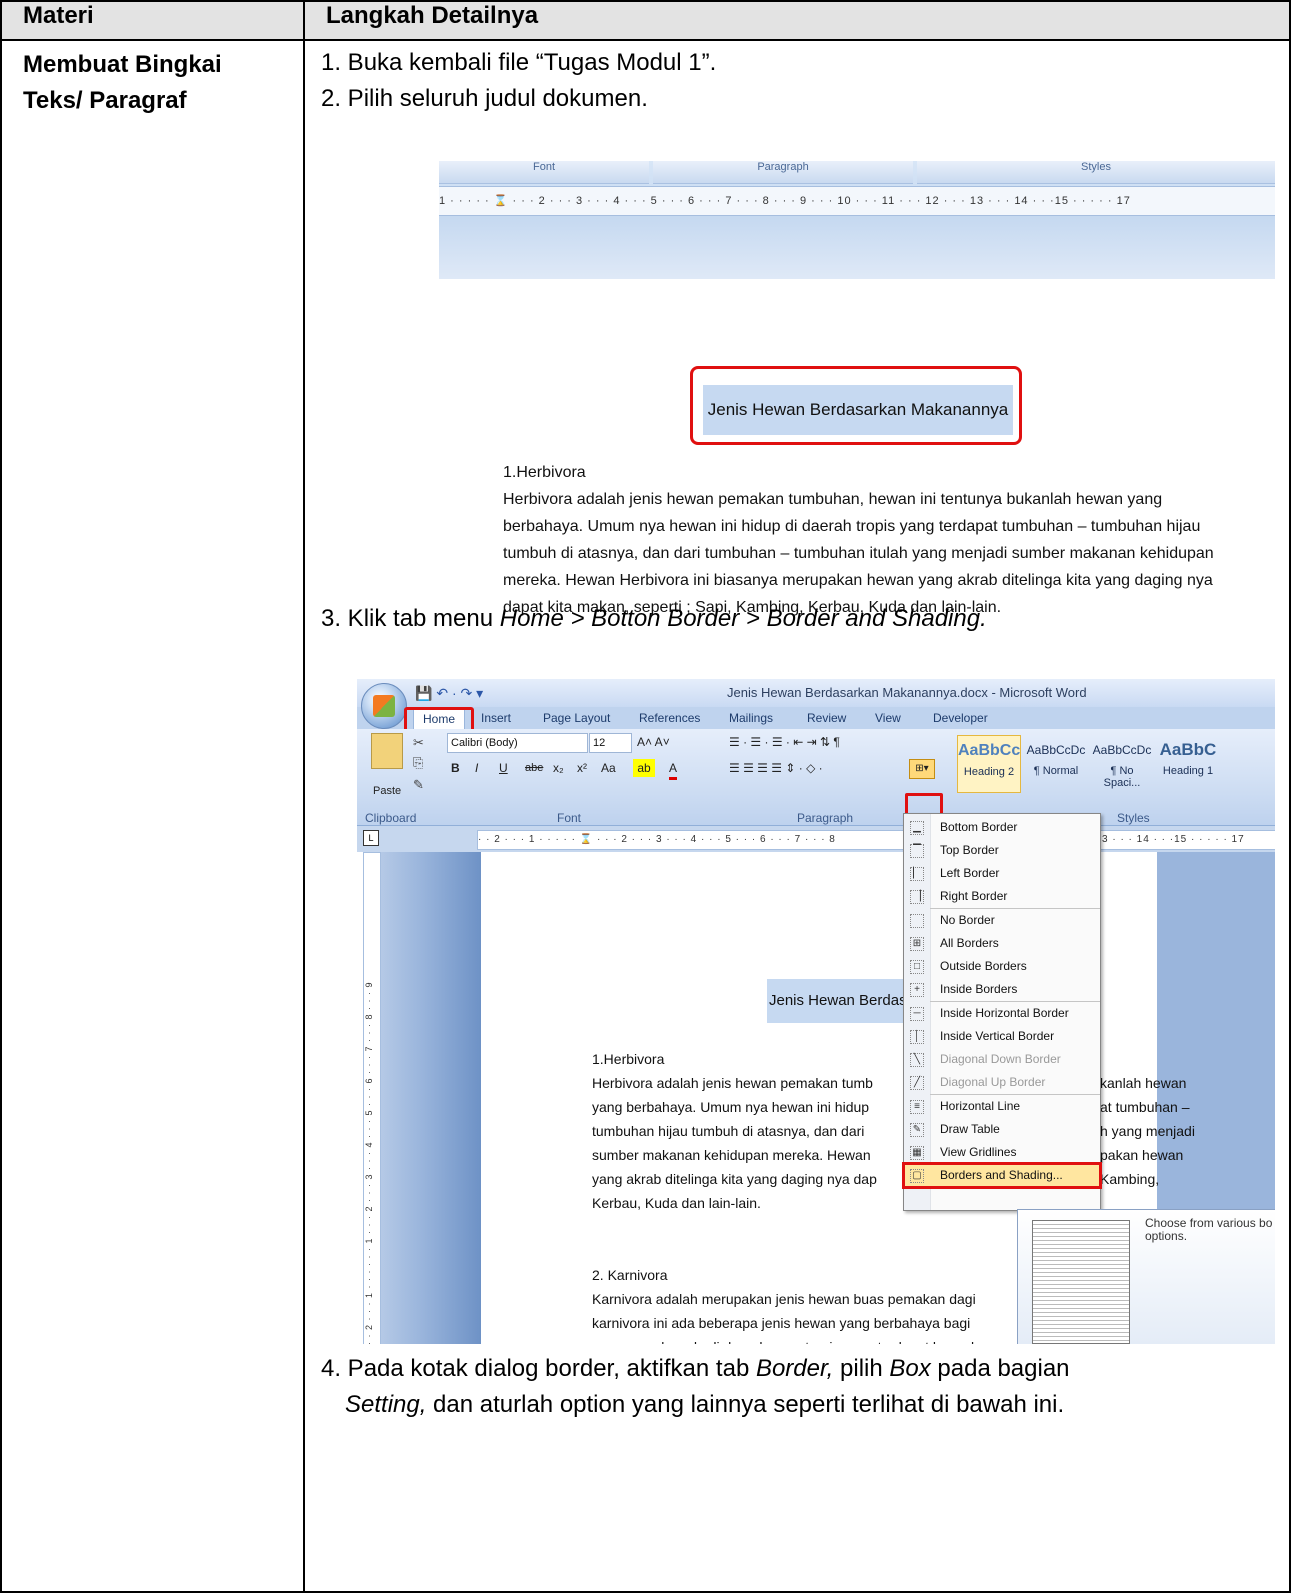  I want to click on style-heading-2: AaBbCc Heading 2, so click(989, 764).